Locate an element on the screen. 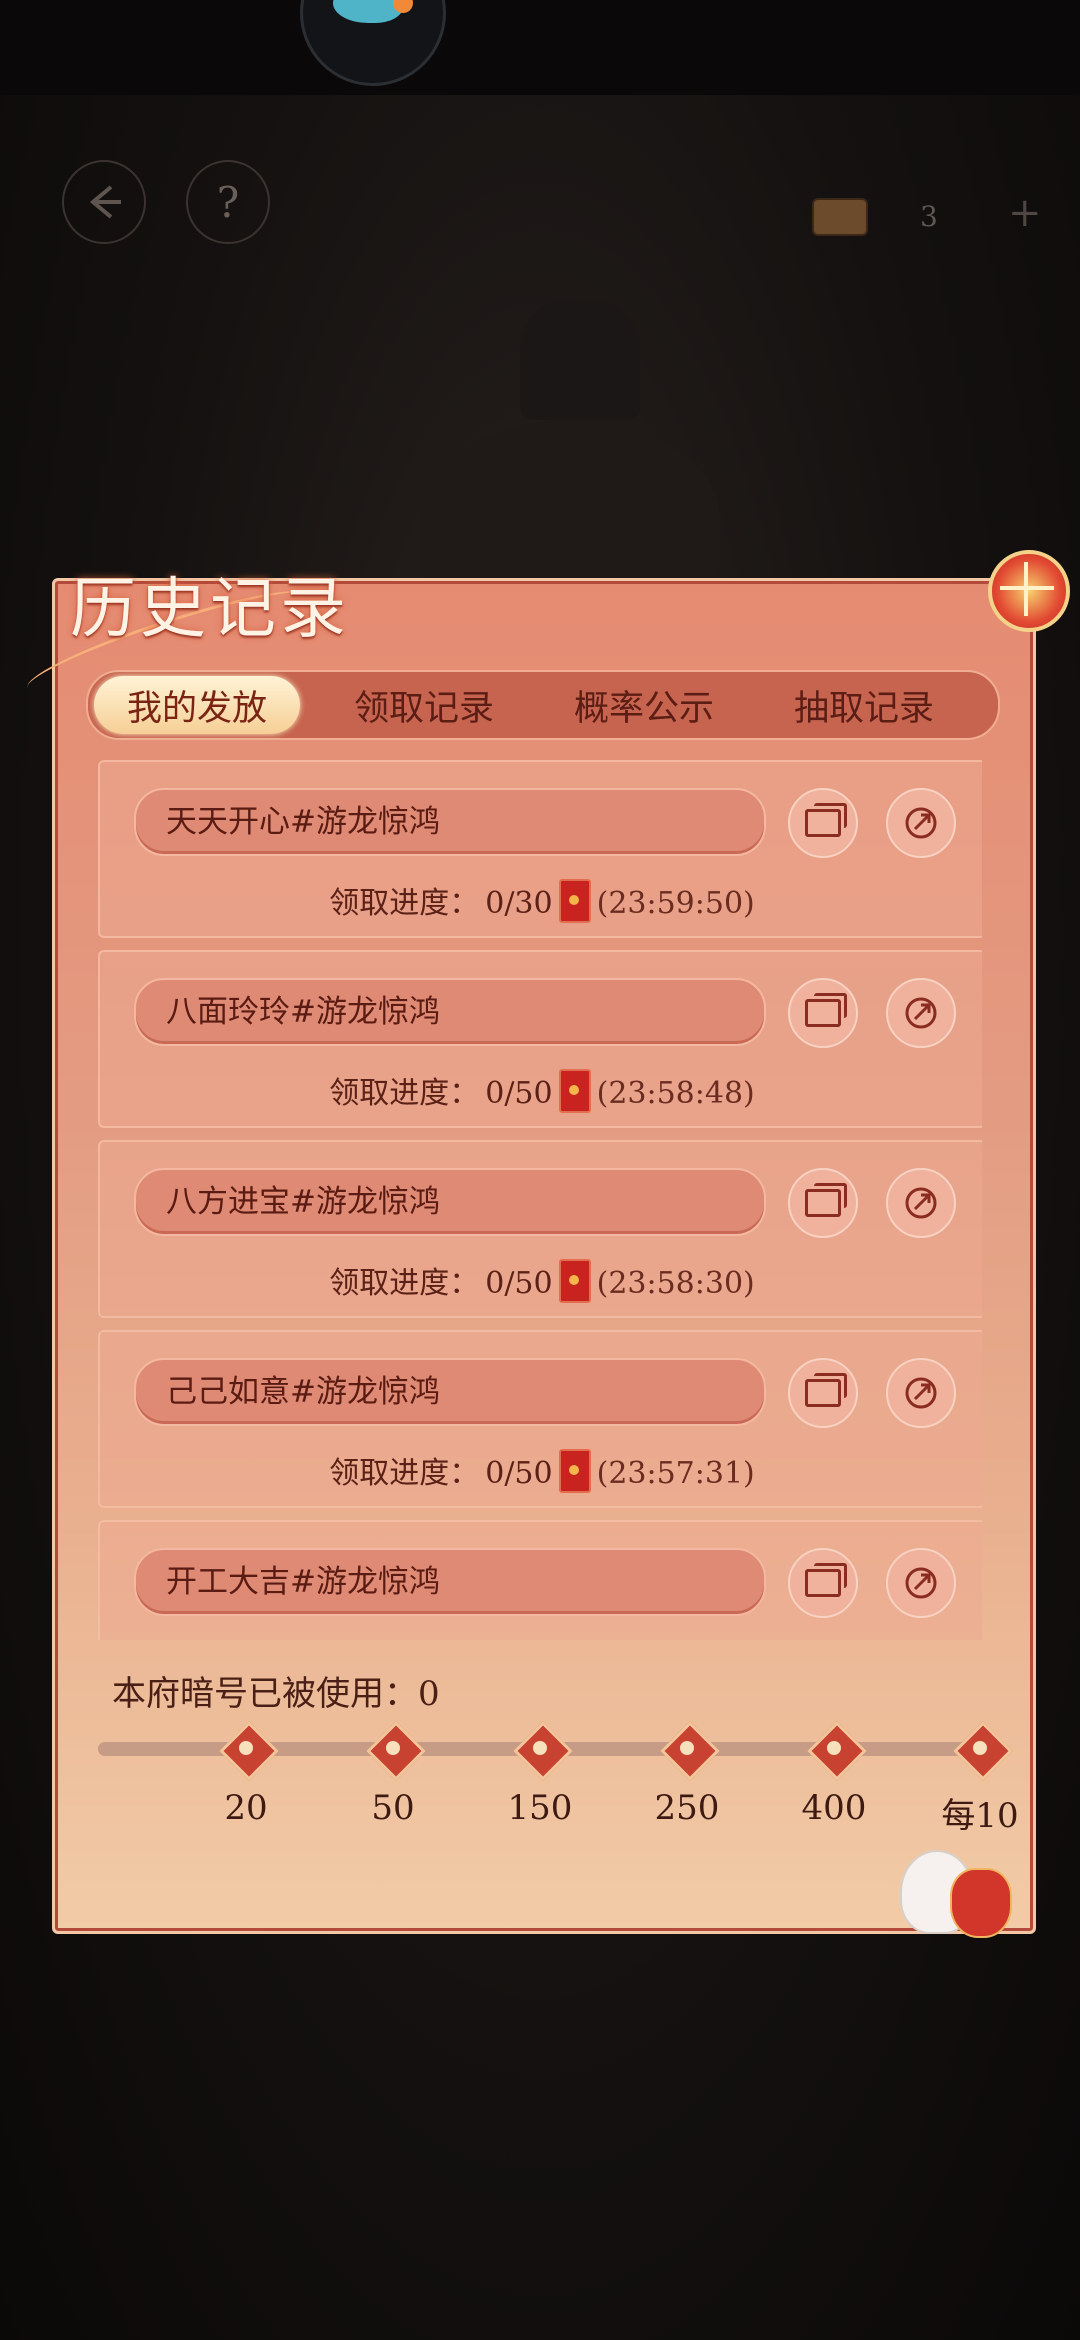  list-item: 天天开心#游龙惊鸿 领取进度： 0/30 (23:59:50) is located at coordinates (540, 849).